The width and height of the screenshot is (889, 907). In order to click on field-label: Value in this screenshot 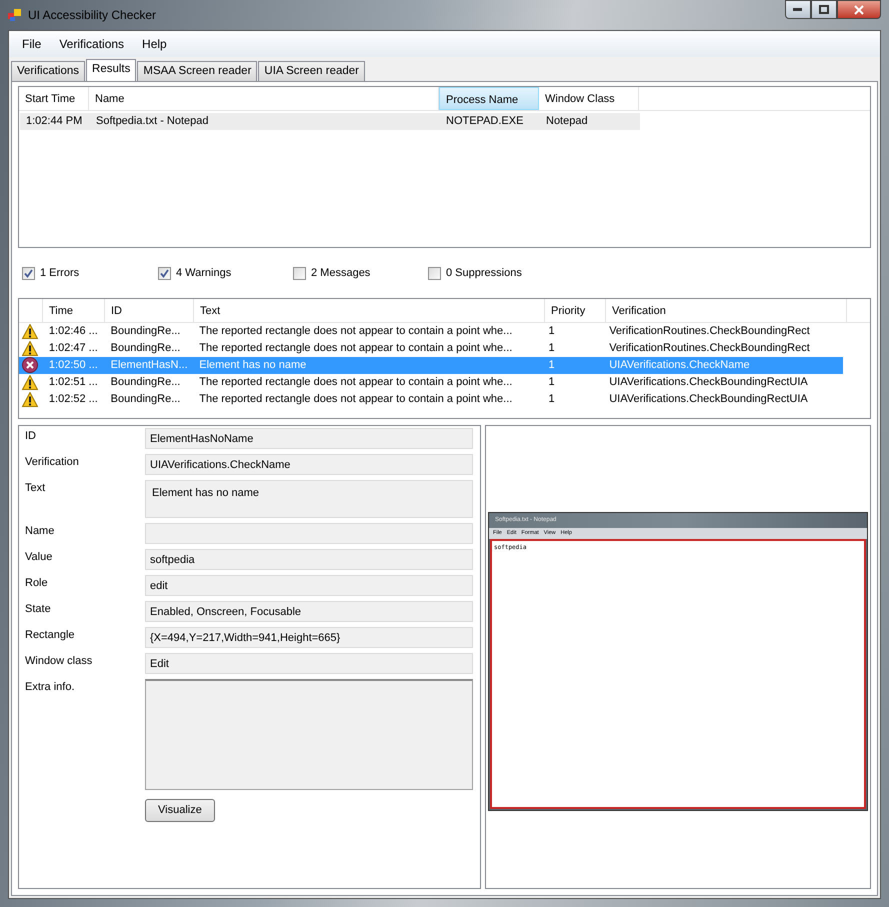, I will do `click(39, 558)`.